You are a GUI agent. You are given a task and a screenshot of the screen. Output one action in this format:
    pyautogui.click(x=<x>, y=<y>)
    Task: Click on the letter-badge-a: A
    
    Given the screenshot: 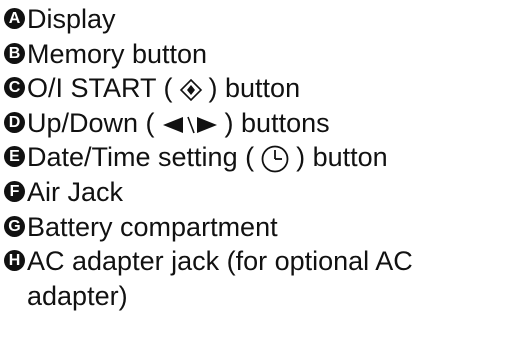 What is the action you would take?
    pyautogui.click(x=14, y=18)
    